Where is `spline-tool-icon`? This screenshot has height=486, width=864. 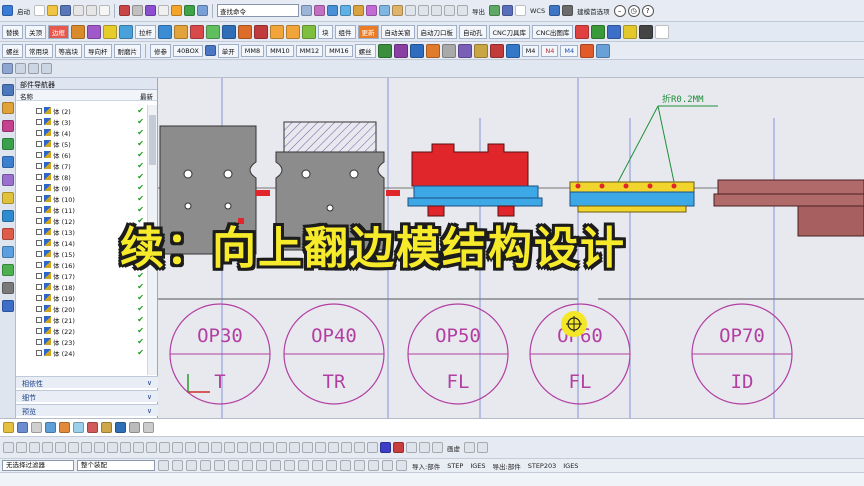
spline-tool-icon is located at coordinates (125, 447).